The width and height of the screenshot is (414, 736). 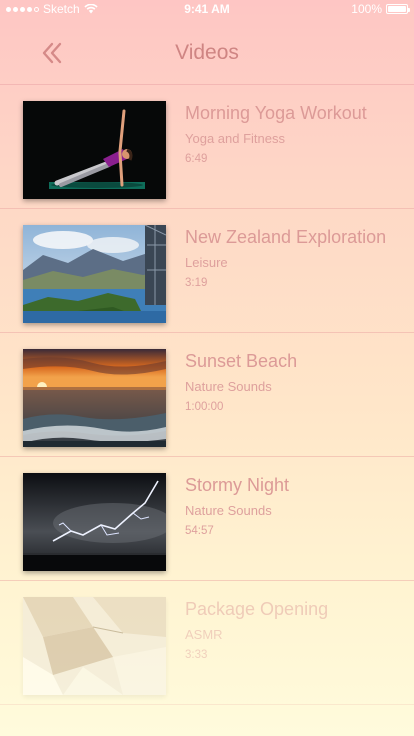 What do you see at coordinates (94, 646) in the screenshot?
I see `video-thumbnail-package` at bounding box center [94, 646].